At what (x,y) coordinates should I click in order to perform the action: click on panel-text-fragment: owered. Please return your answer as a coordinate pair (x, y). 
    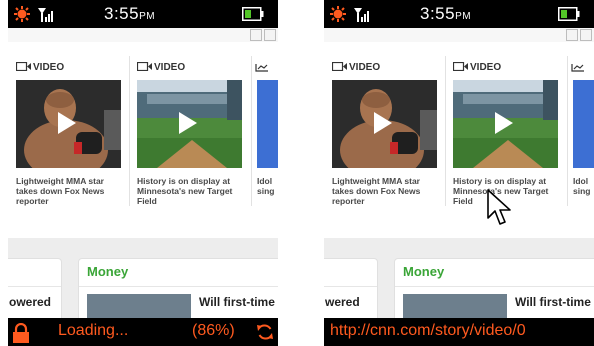
    Looking at the image, I should click on (30, 302).